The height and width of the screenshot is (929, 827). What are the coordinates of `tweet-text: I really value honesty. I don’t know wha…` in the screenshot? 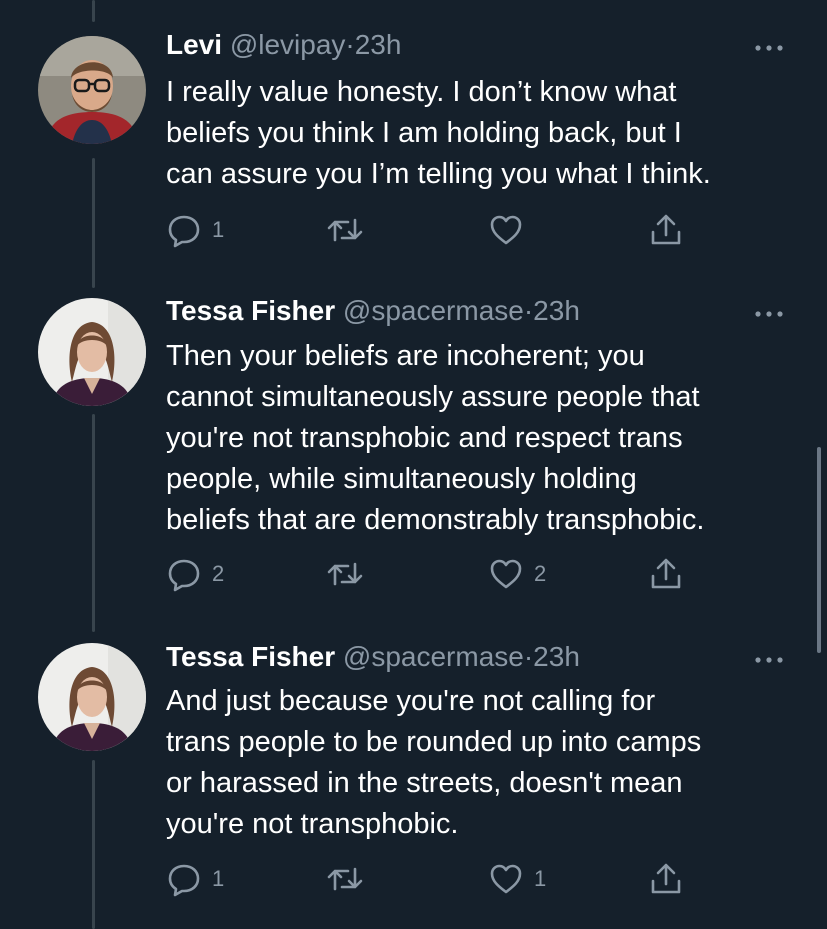 It's located at (486, 133).